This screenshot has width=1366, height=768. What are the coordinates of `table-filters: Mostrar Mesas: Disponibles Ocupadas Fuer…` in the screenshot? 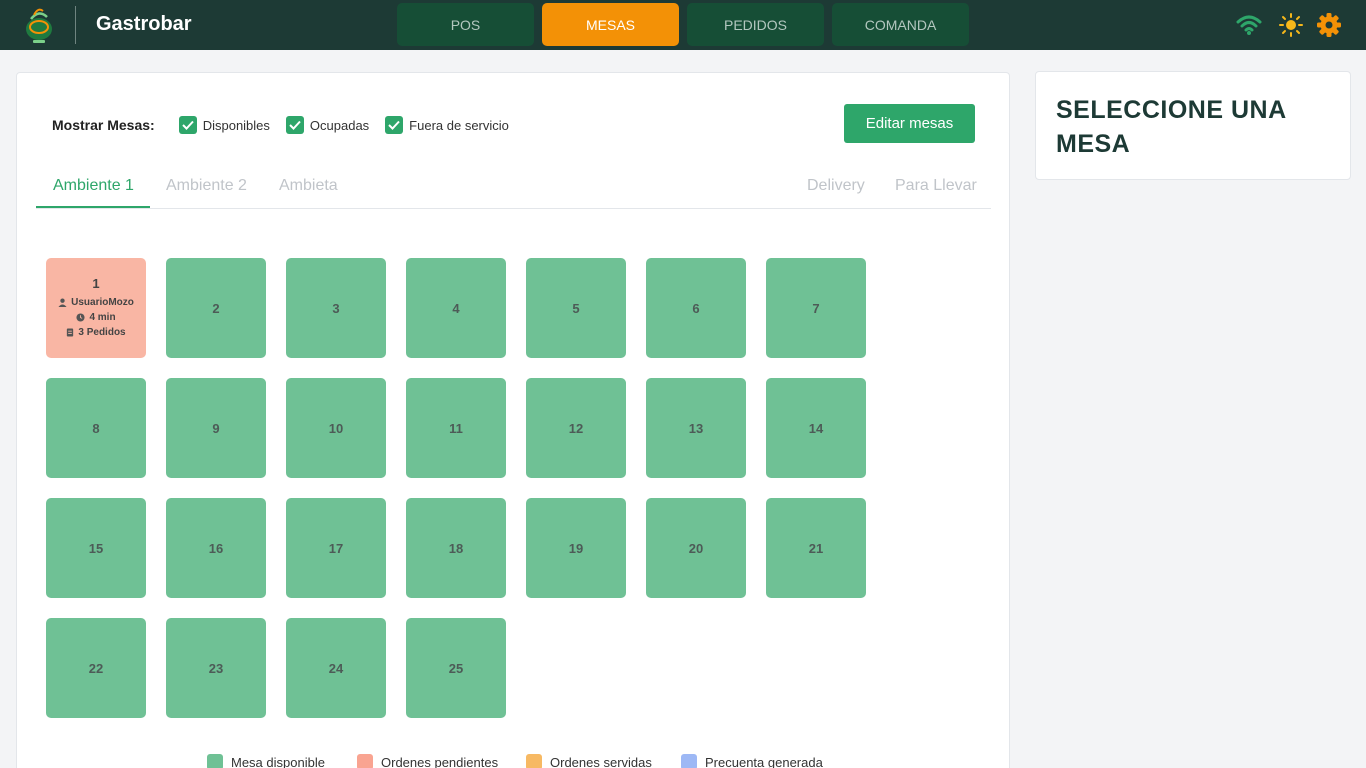 It's located at (288, 125).